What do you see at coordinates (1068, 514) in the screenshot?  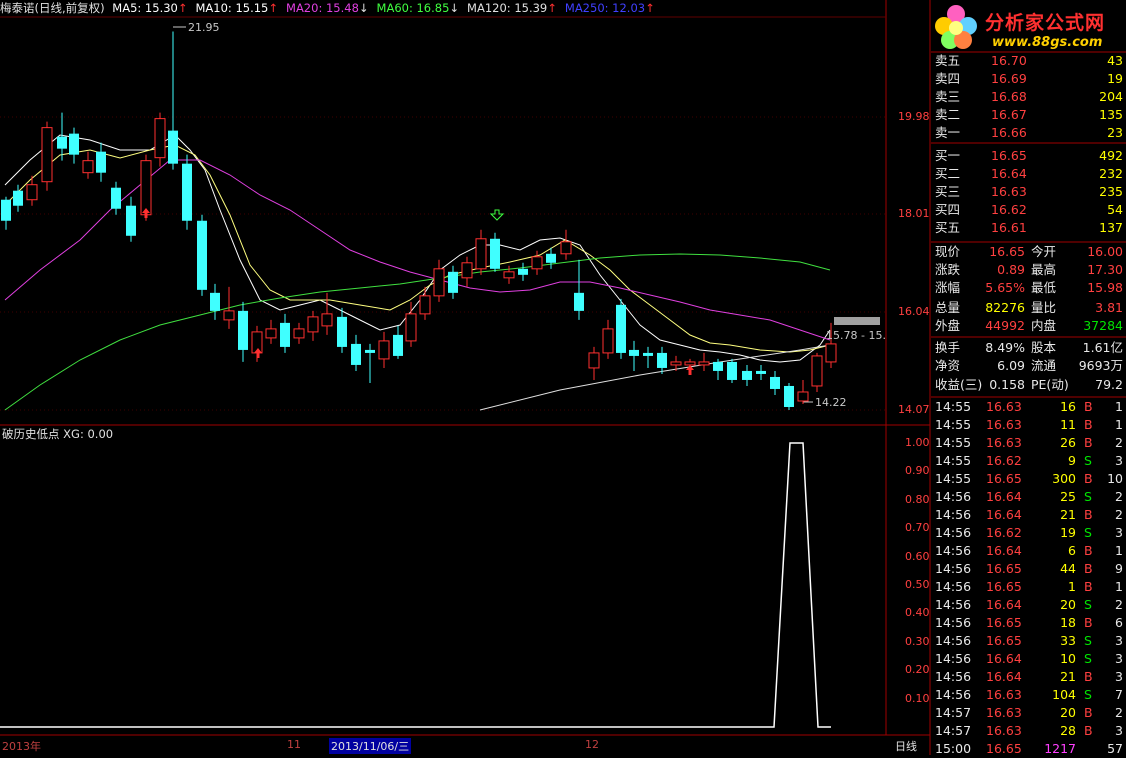 I see `tick-volume: 21` at bounding box center [1068, 514].